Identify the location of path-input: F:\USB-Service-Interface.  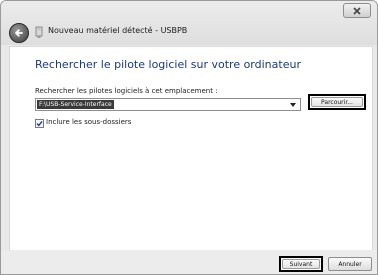
(75, 104).